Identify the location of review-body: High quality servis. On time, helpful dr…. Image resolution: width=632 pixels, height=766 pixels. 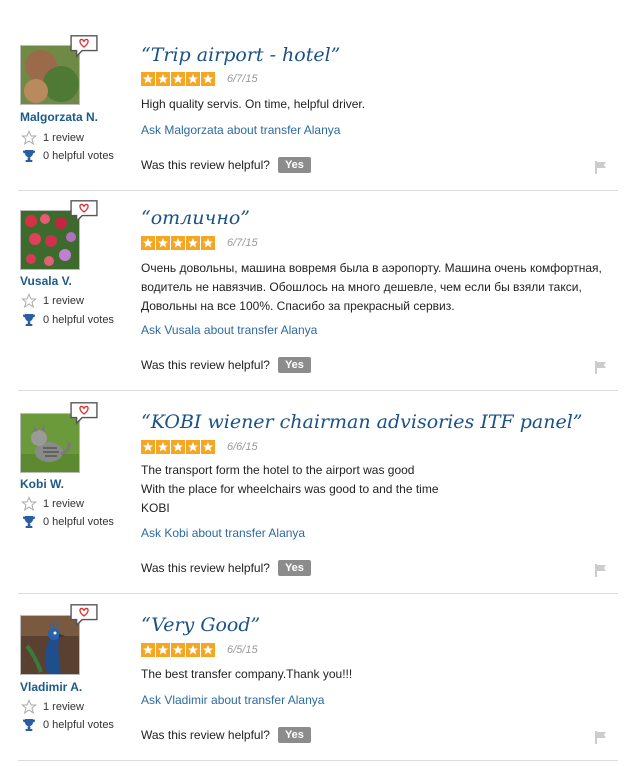
(378, 104).